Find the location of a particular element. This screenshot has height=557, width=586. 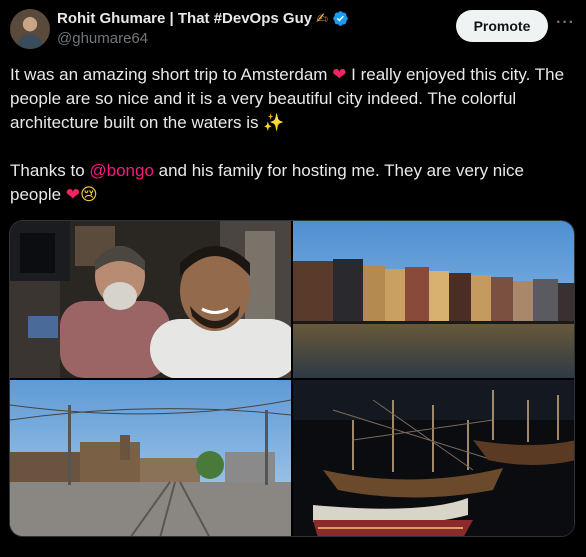

author-handle: @ghumare64 is located at coordinates (102, 38).